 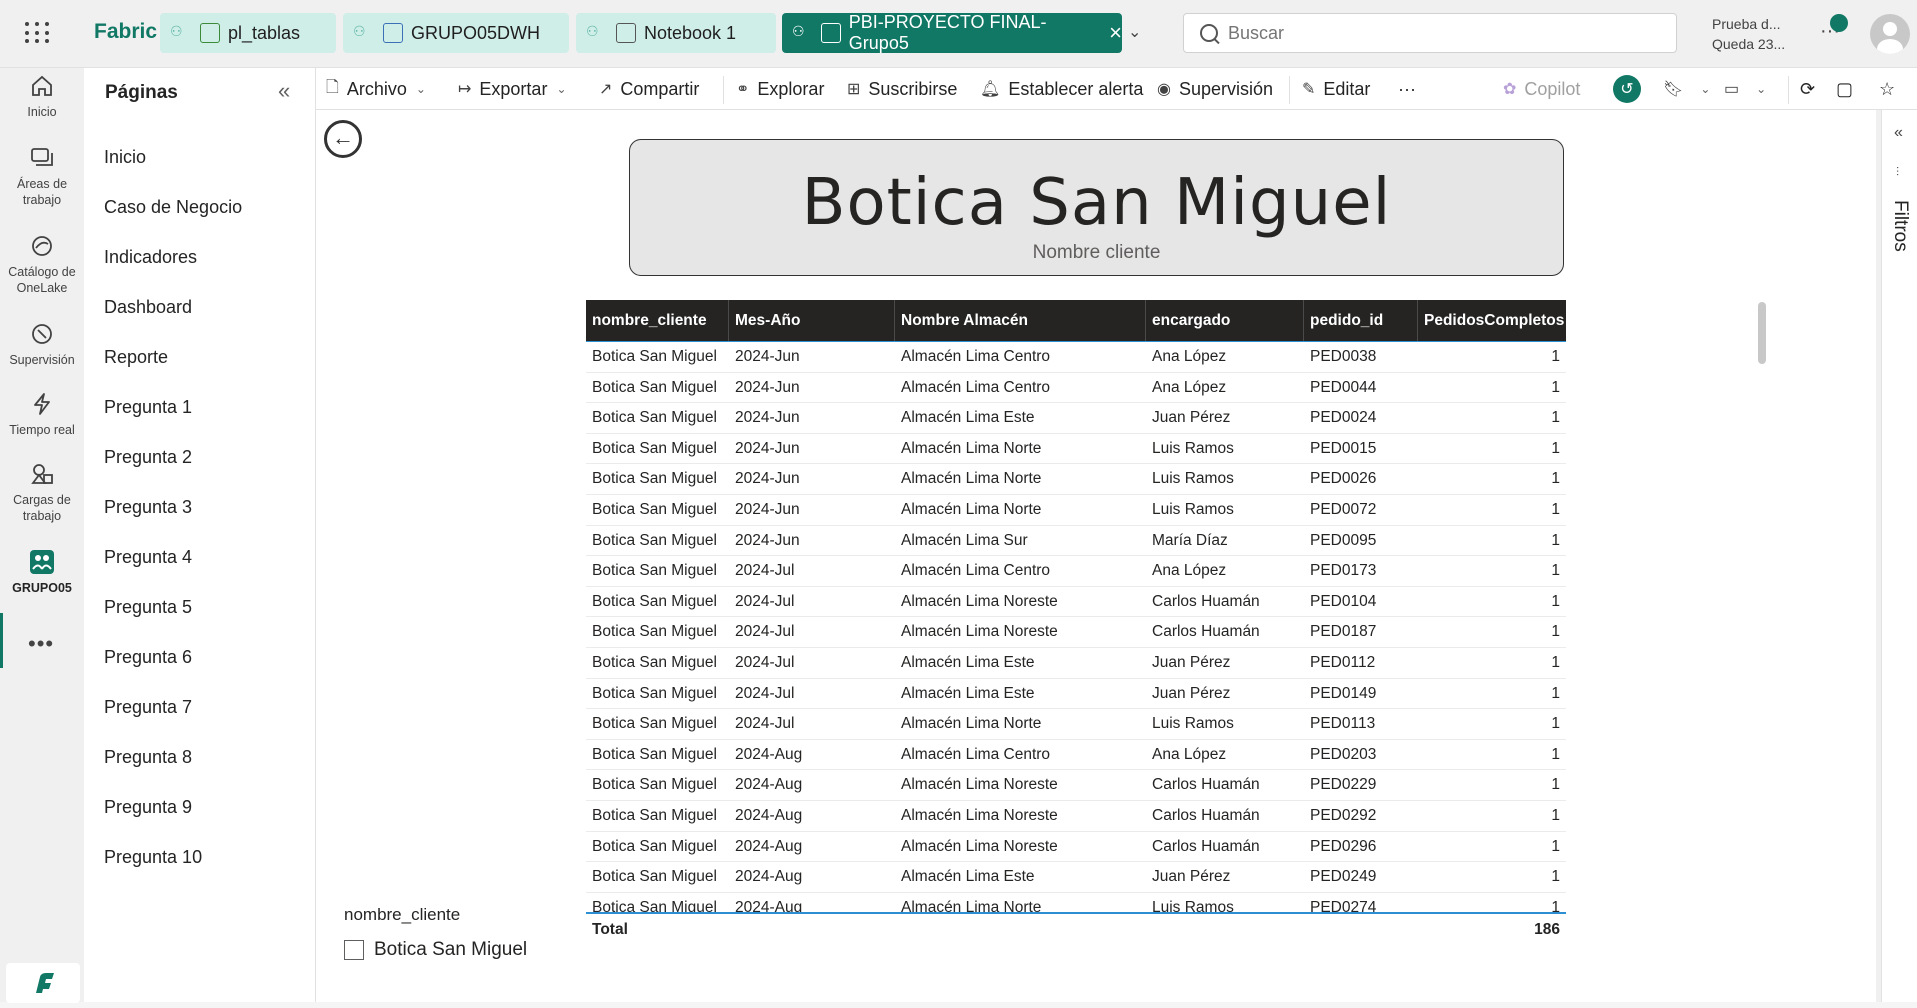 I want to click on view-button: ▭ ⌄, so click(x=1745, y=89).